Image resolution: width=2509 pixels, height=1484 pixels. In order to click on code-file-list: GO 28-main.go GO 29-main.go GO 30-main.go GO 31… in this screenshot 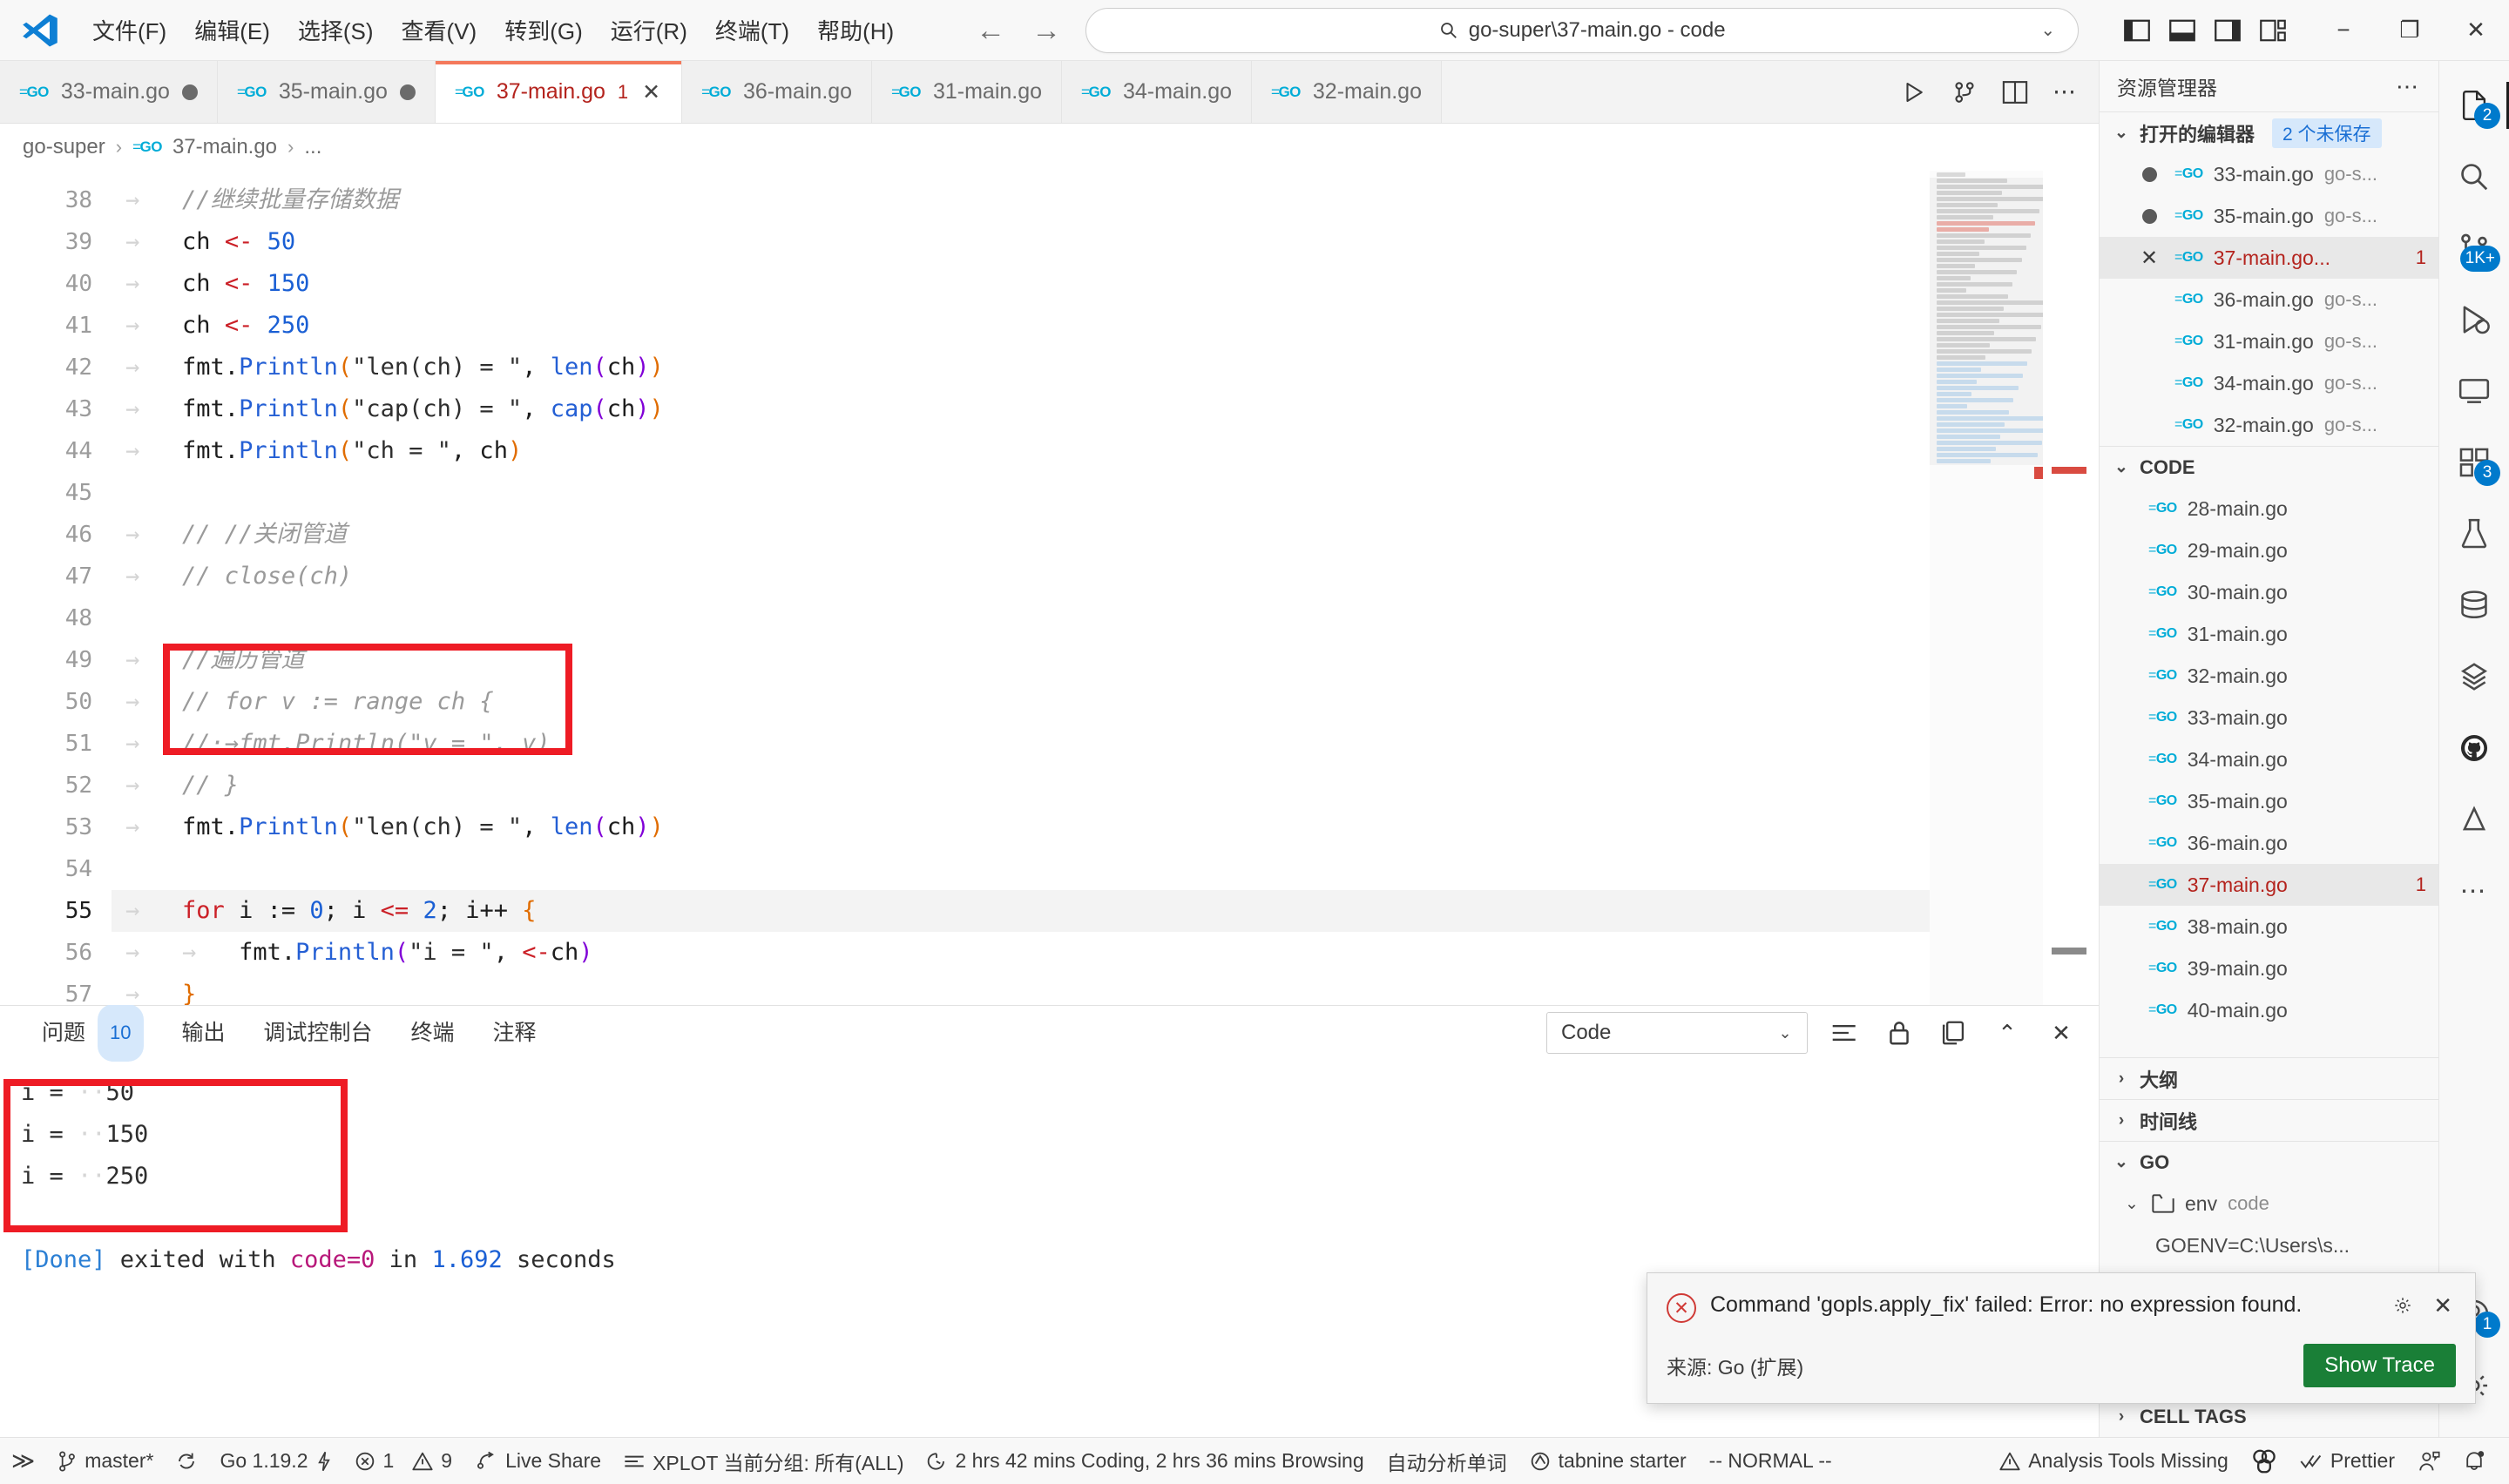, I will do `click(2269, 773)`.